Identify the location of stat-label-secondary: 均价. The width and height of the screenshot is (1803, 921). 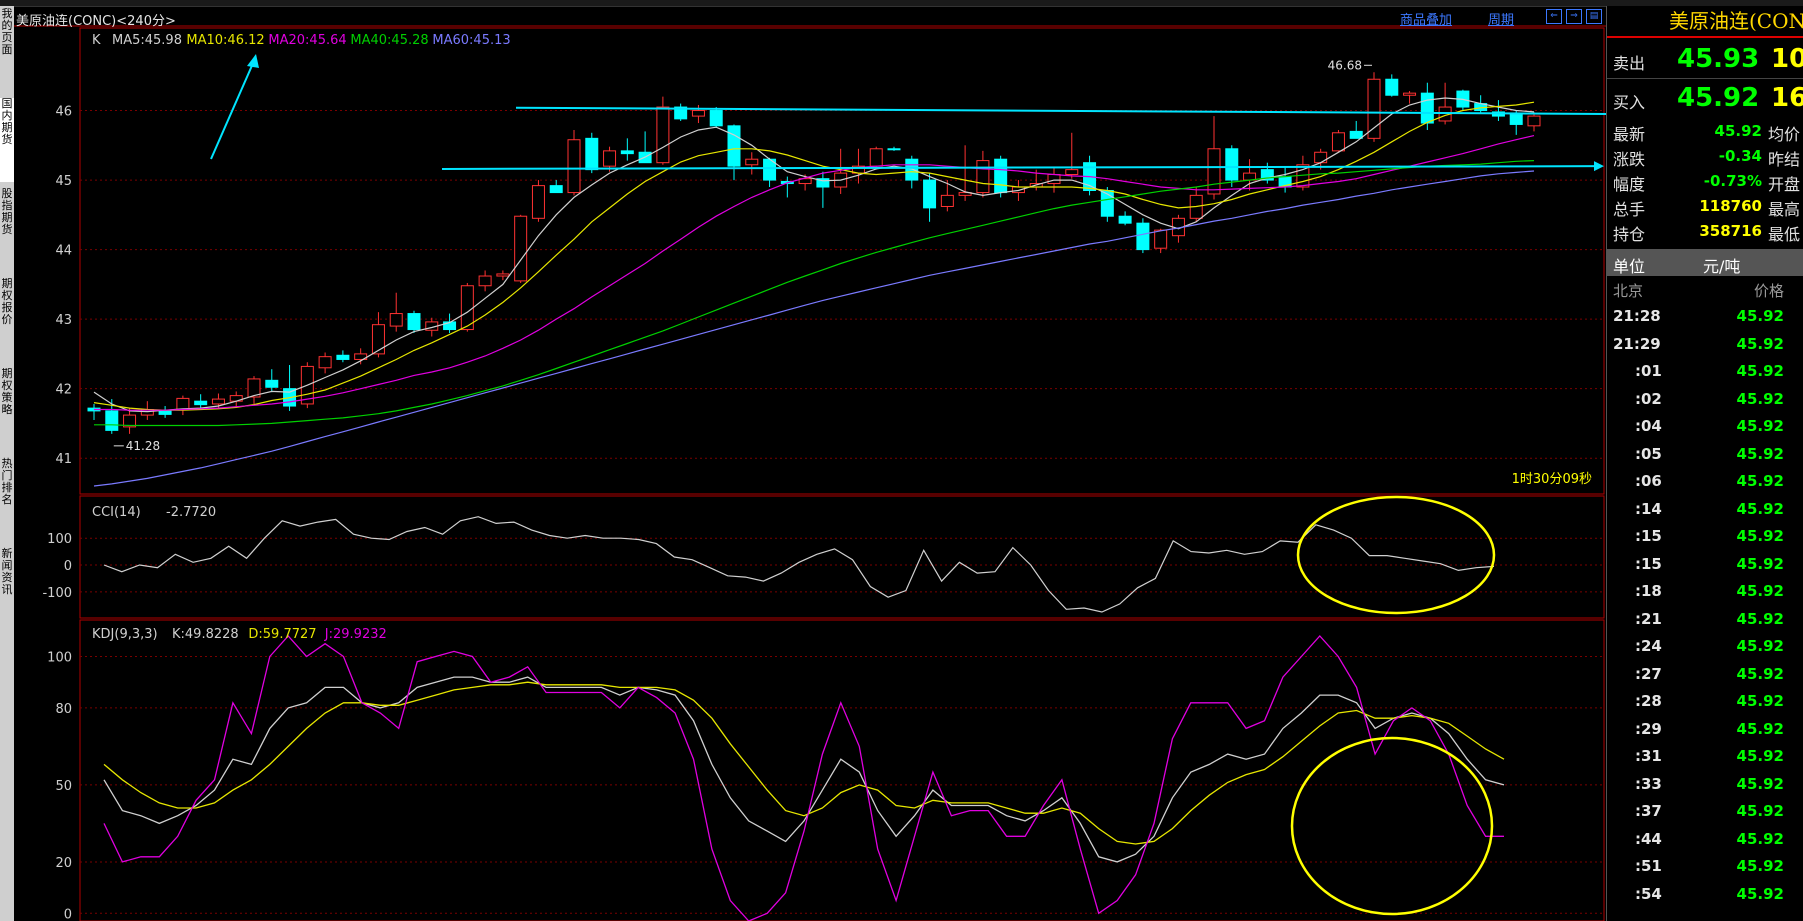
(1784, 134).